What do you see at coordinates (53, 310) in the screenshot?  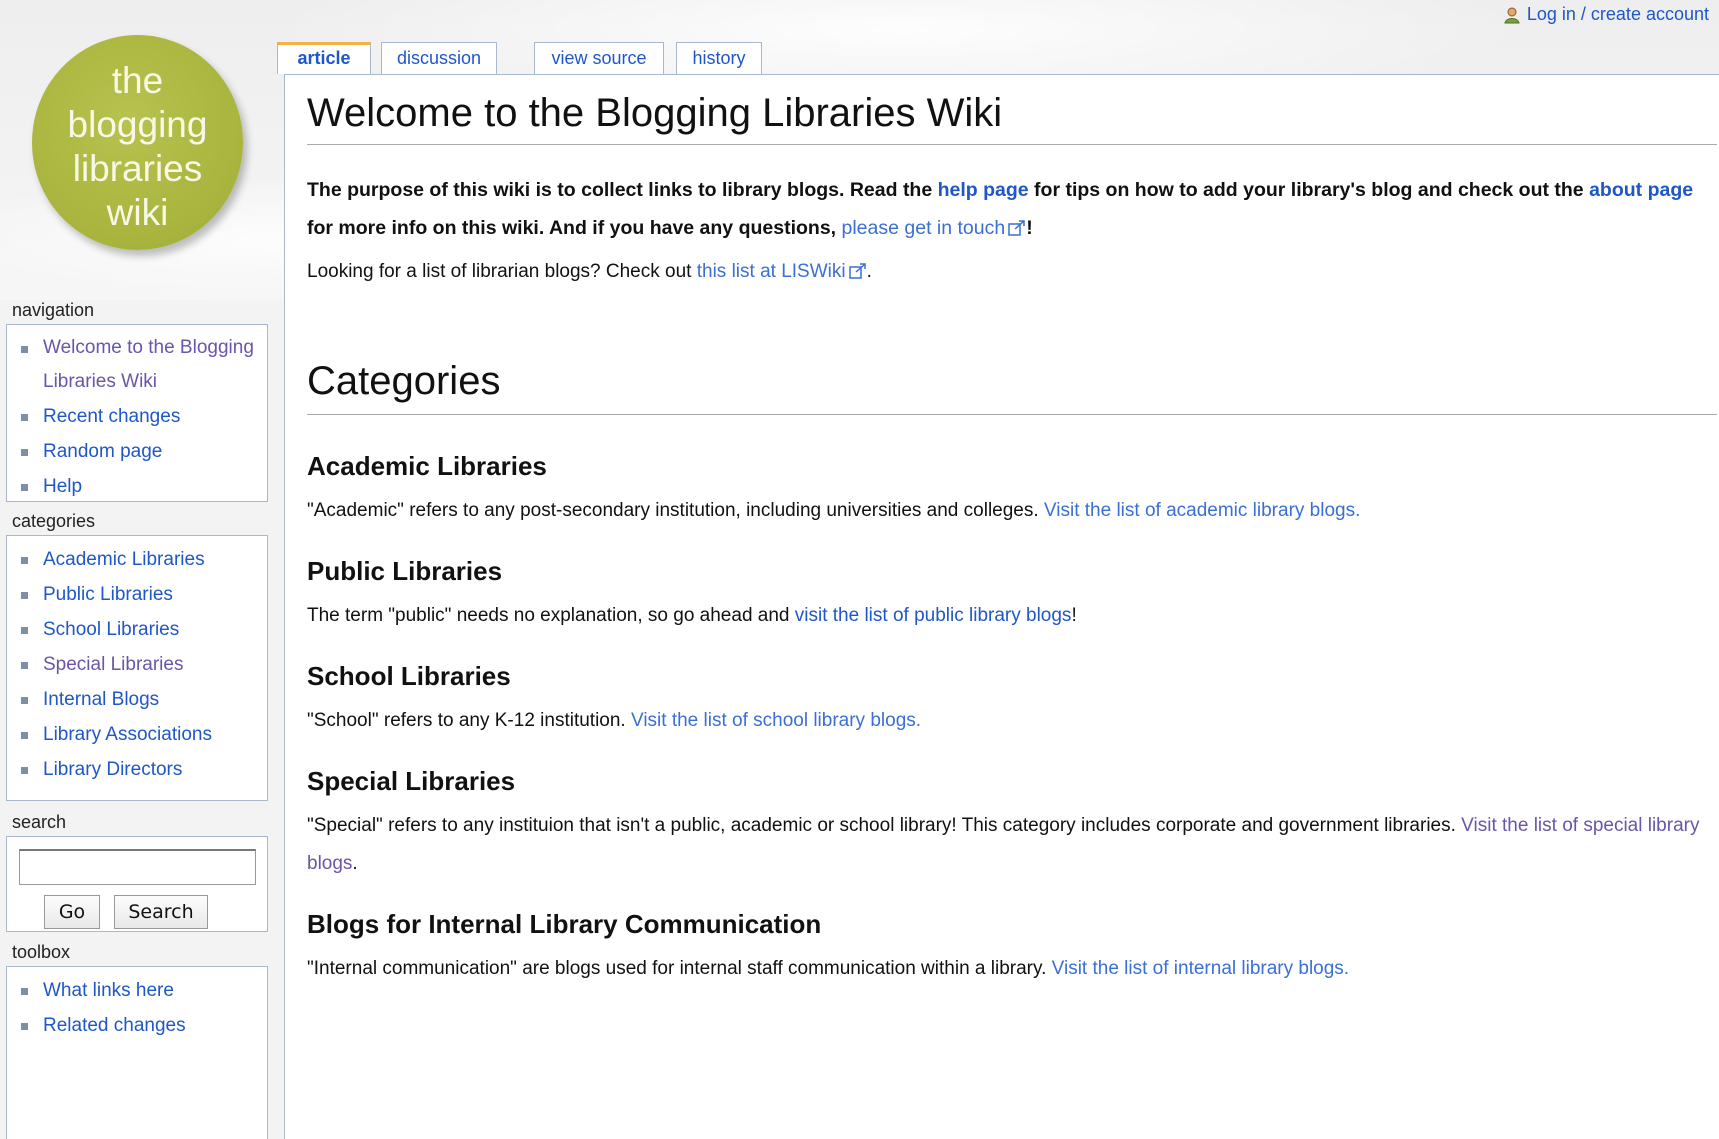 I see `navigation-title: navigation` at bounding box center [53, 310].